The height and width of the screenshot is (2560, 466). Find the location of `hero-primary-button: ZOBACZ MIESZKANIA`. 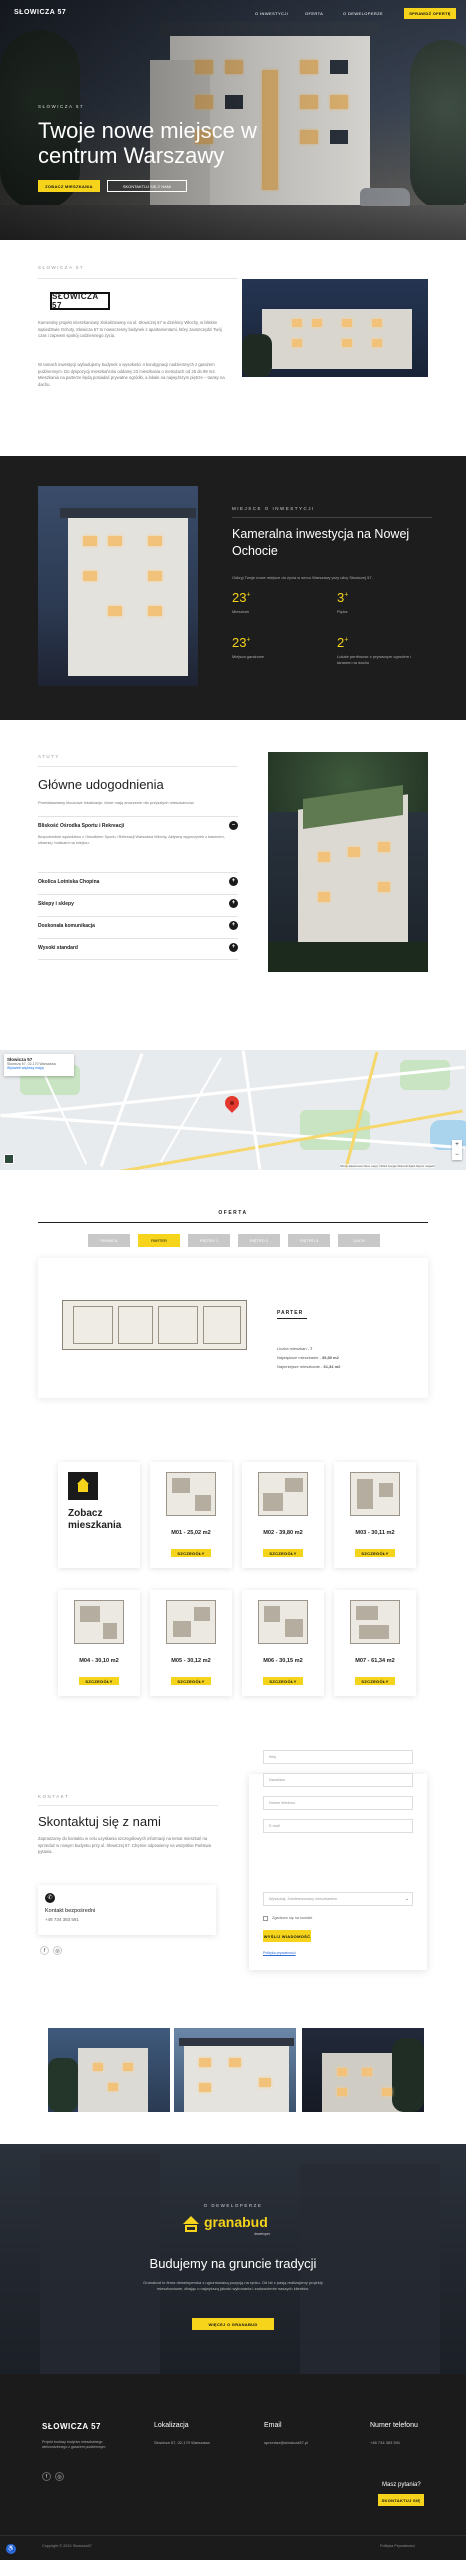

hero-primary-button: ZOBACZ MIESZKANIA is located at coordinates (69, 186).